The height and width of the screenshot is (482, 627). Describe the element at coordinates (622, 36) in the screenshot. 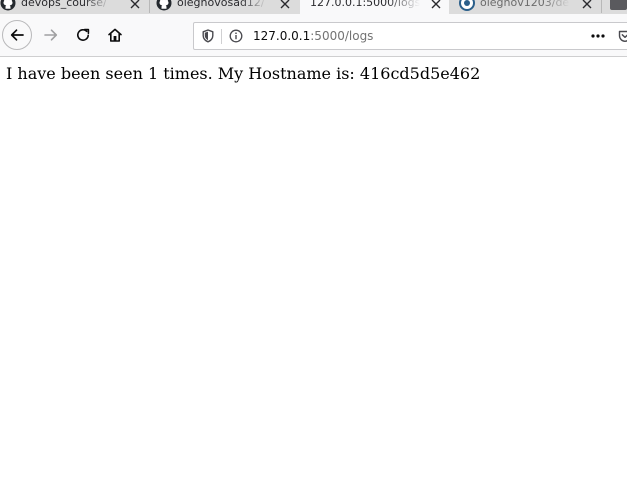

I see `pocket-icon` at that location.